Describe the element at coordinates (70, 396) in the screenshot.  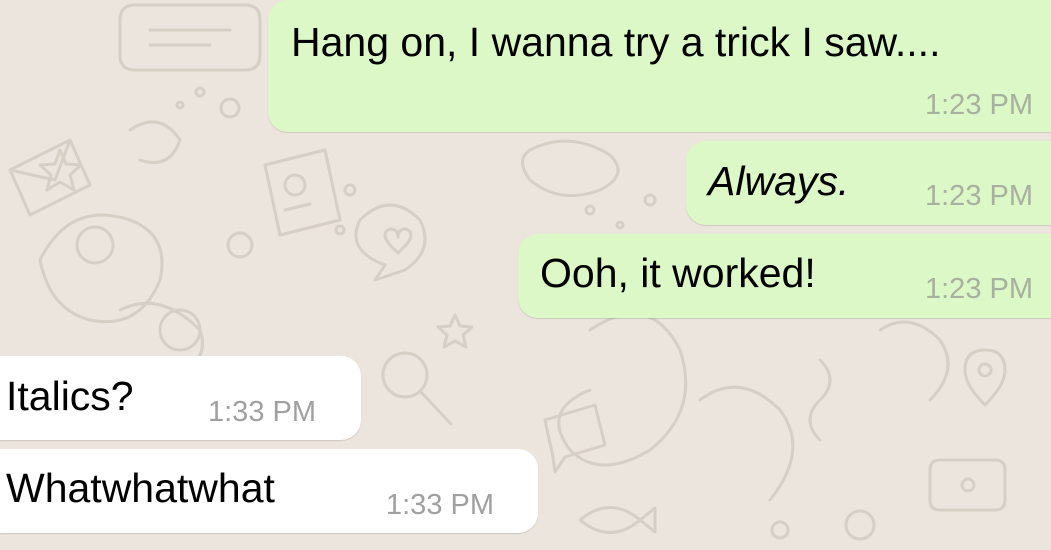
I see `message-text: Italics?` at that location.